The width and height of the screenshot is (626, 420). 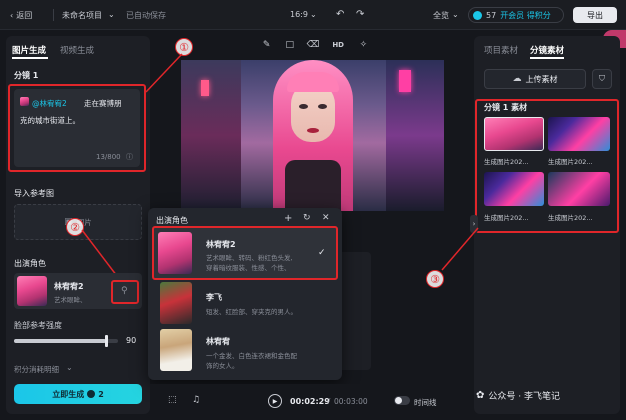 I want to click on check-icon: ✓, so click(x=322, y=253).